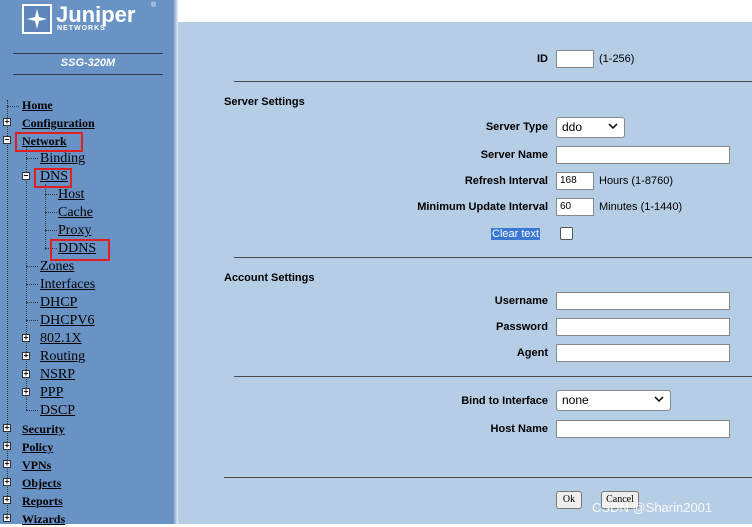 The width and height of the screenshot is (752, 527). I want to click on nav-dscp: DSCP, so click(57, 411).